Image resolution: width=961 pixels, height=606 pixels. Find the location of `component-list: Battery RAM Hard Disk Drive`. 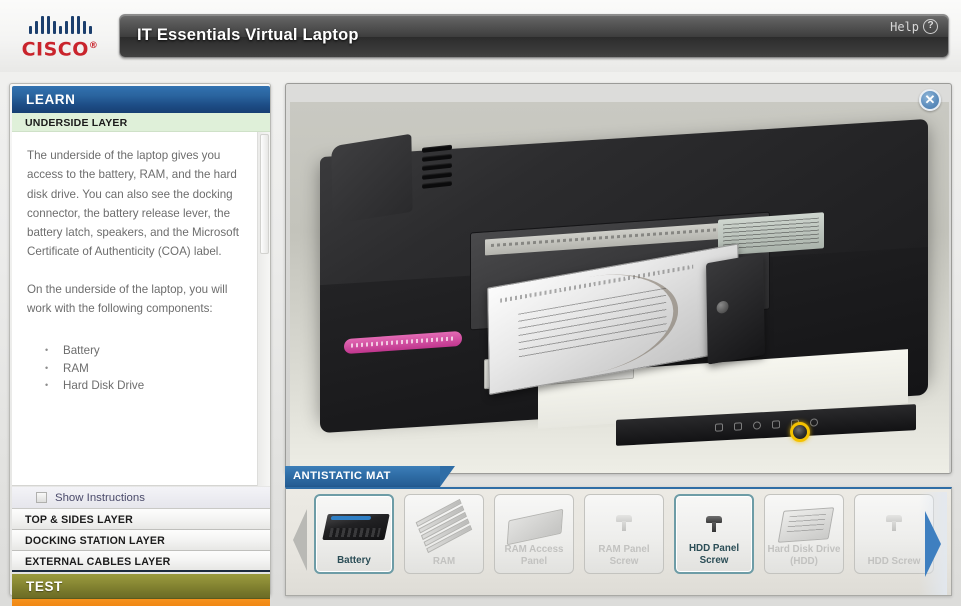

component-list: Battery RAM Hard Disk Drive is located at coordinates (135, 368).